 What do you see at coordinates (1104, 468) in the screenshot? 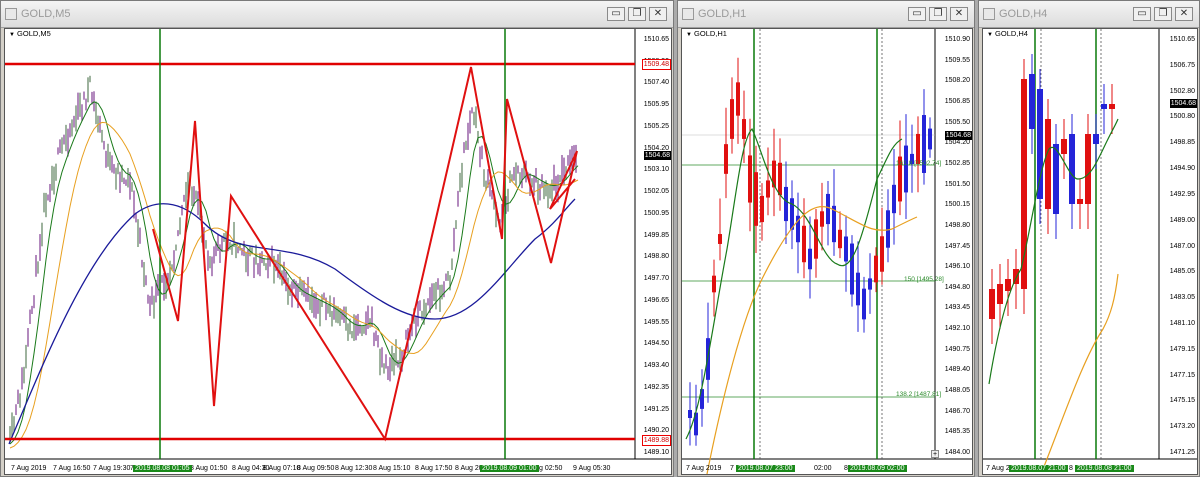
I see `crosshair-time-label: 2019.08.08 21:00` at bounding box center [1104, 468].